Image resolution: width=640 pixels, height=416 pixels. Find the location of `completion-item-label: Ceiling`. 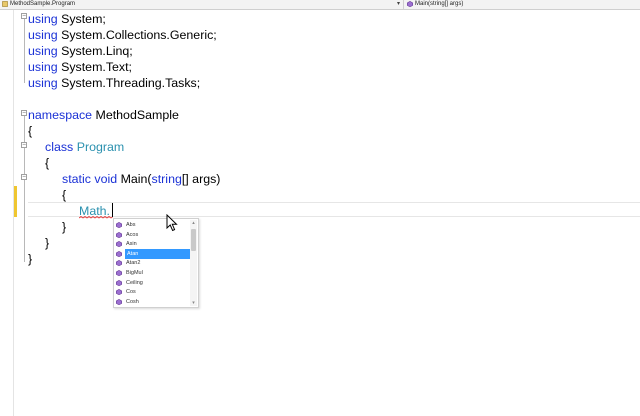

completion-item-label: Ceiling is located at coordinates (134, 282).